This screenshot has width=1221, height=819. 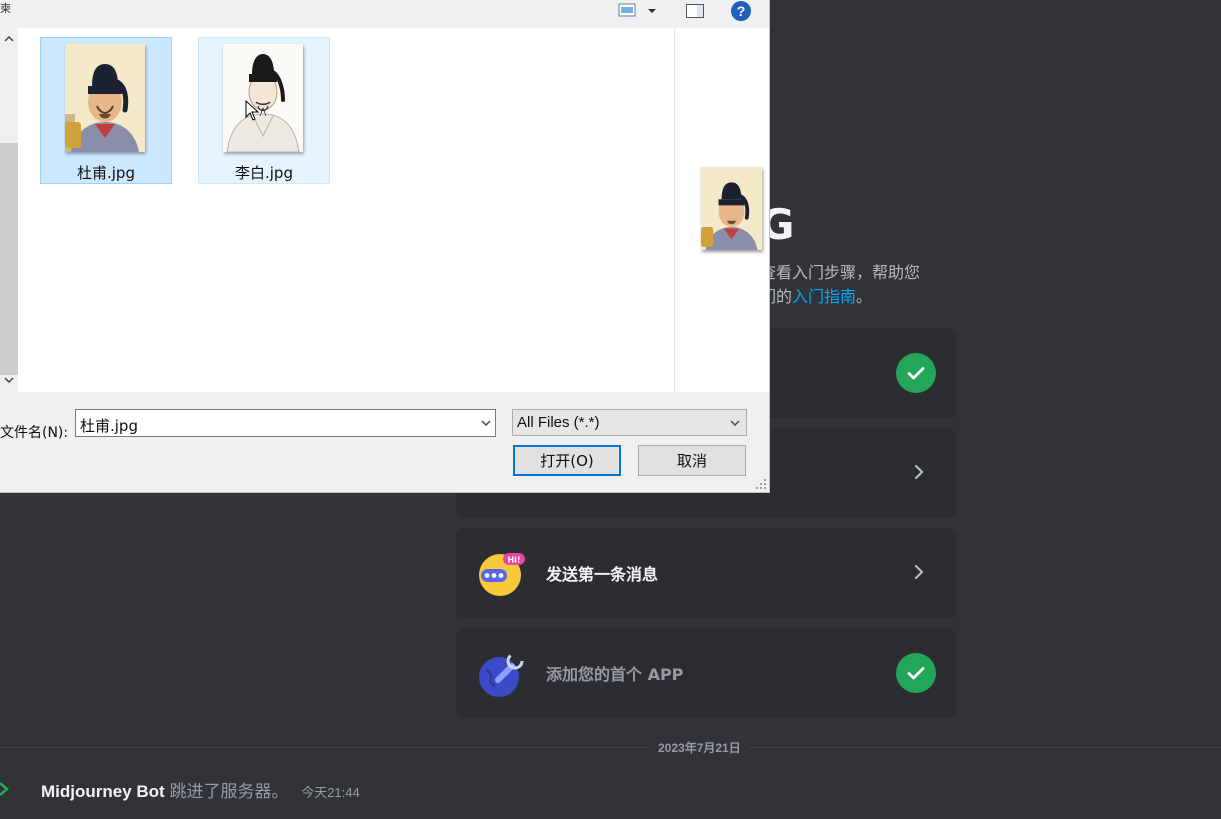 What do you see at coordinates (9, 259) in the screenshot?
I see `scrollbar-thumb` at bounding box center [9, 259].